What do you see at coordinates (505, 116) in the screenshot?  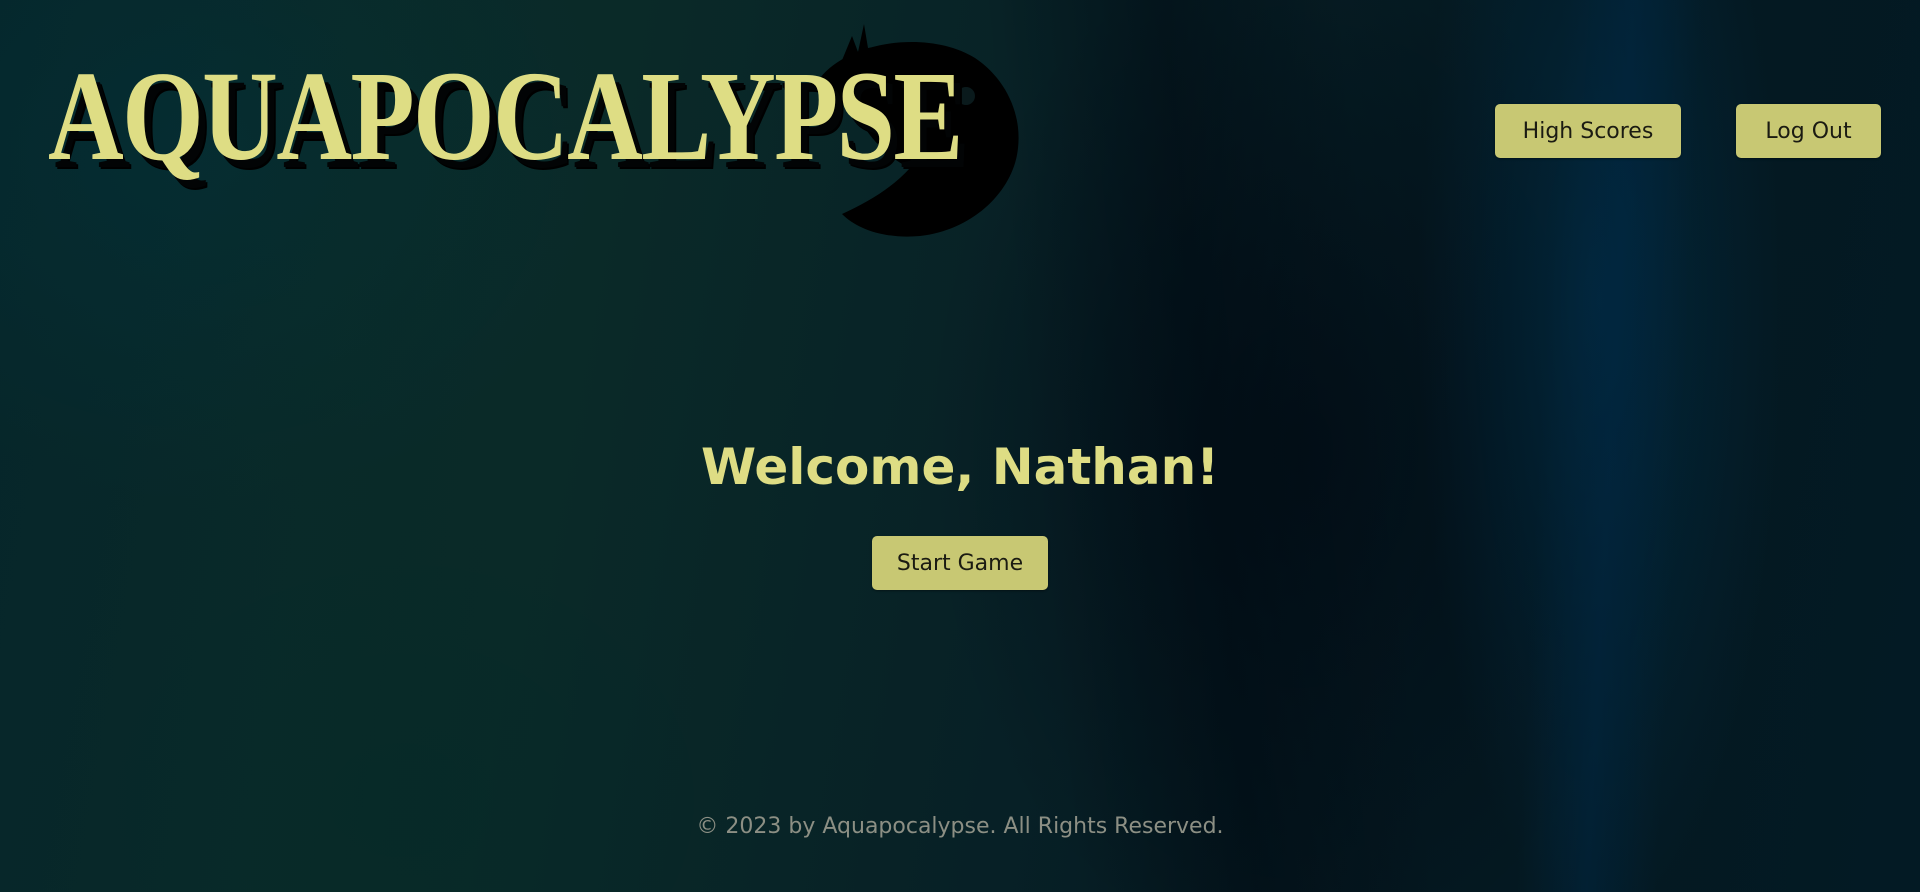 I see `logo-title: AQUAPOCALYPSE` at bounding box center [505, 116].